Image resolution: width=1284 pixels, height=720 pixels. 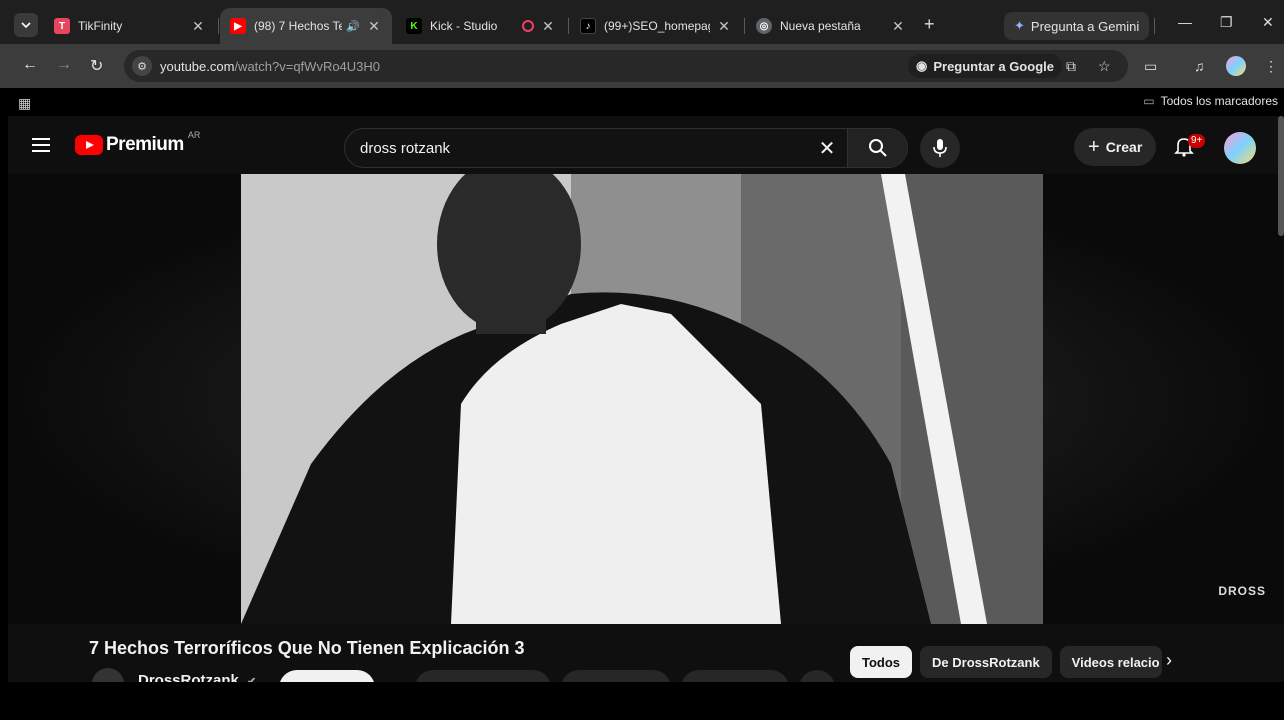 I want to click on search-button, so click(x=877, y=148).